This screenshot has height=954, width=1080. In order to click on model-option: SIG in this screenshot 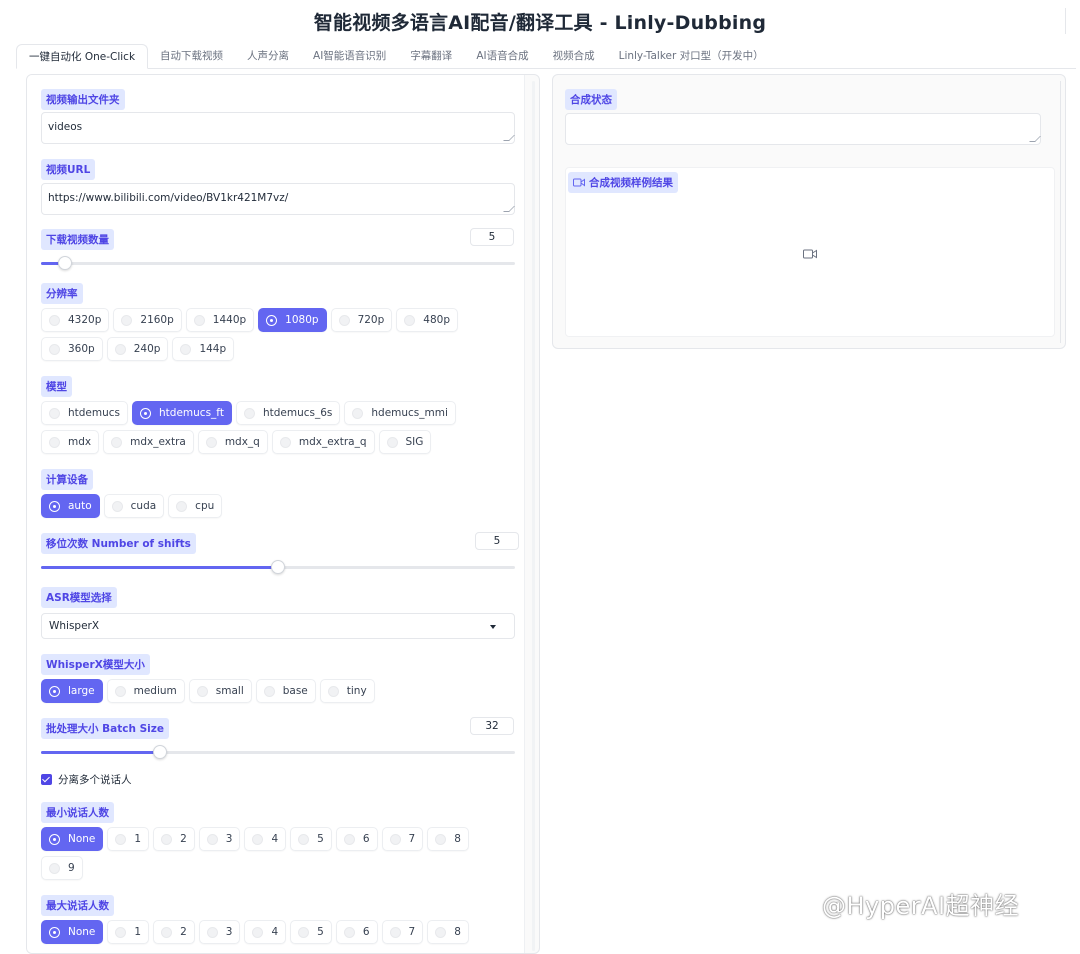, I will do `click(405, 442)`.